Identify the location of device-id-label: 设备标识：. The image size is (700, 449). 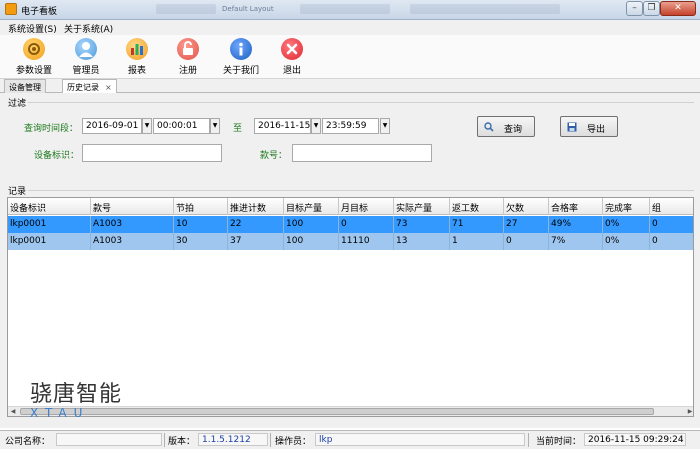
(57, 156).